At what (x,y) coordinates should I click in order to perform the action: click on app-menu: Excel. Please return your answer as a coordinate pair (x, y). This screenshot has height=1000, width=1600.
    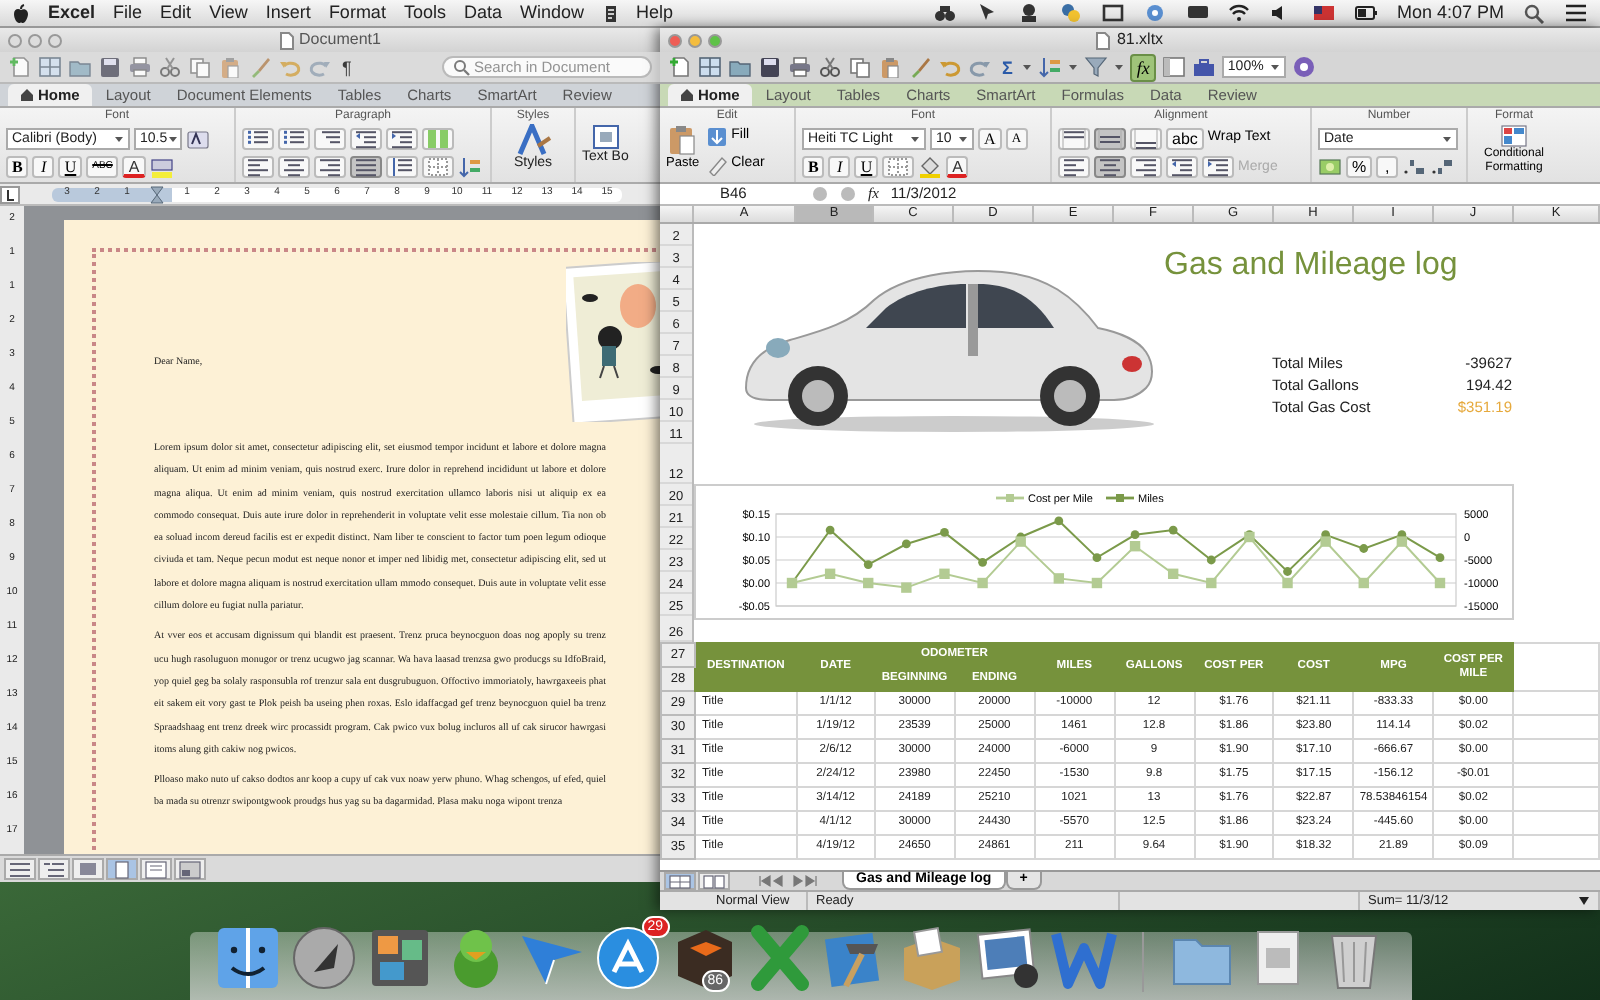
    Looking at the image, I should click on (72, 13).